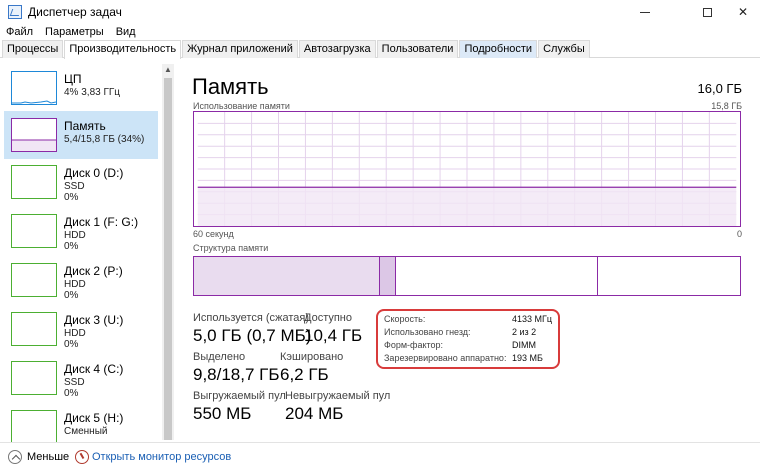 This screenshot has width=760, height=473. What do you see at coordinates (497, 276) in the screenshot?
I see `memory-segment-standby` at bounding box center [497, 276].